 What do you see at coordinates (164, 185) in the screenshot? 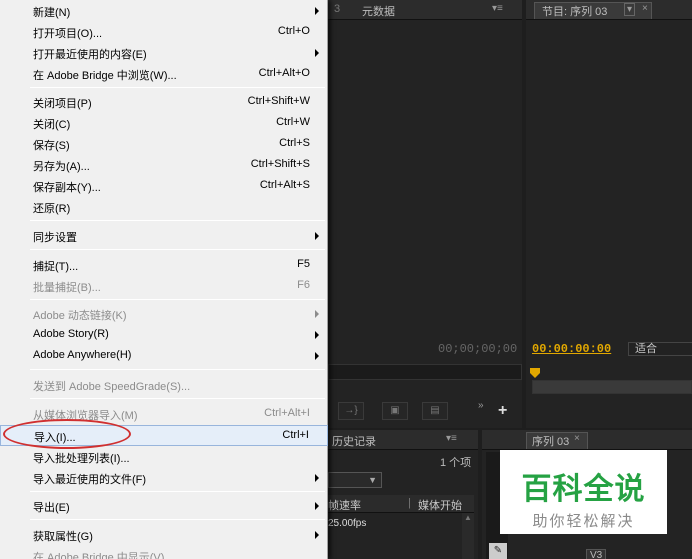
I see `menu-item-save-copy: 保存副本(Y)... Ctrl+Alt+S` at bounding box center [164, 185].